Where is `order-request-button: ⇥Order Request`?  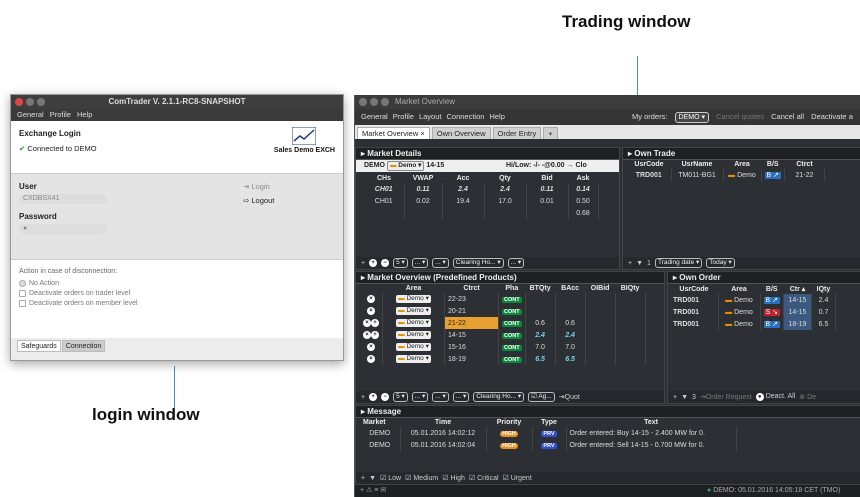 order-request-button: ⇥Order Request is located at coordinates (726, 397).